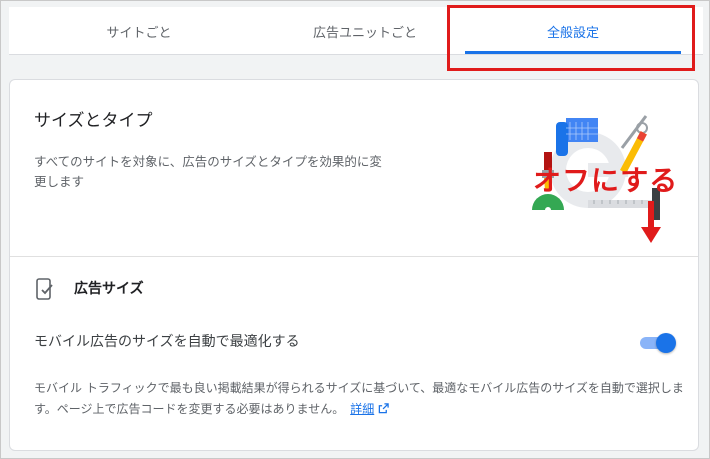 This screenshot has width=710, height=459. I want to click on tab-per-site: サイトごと, so click(139, 31).